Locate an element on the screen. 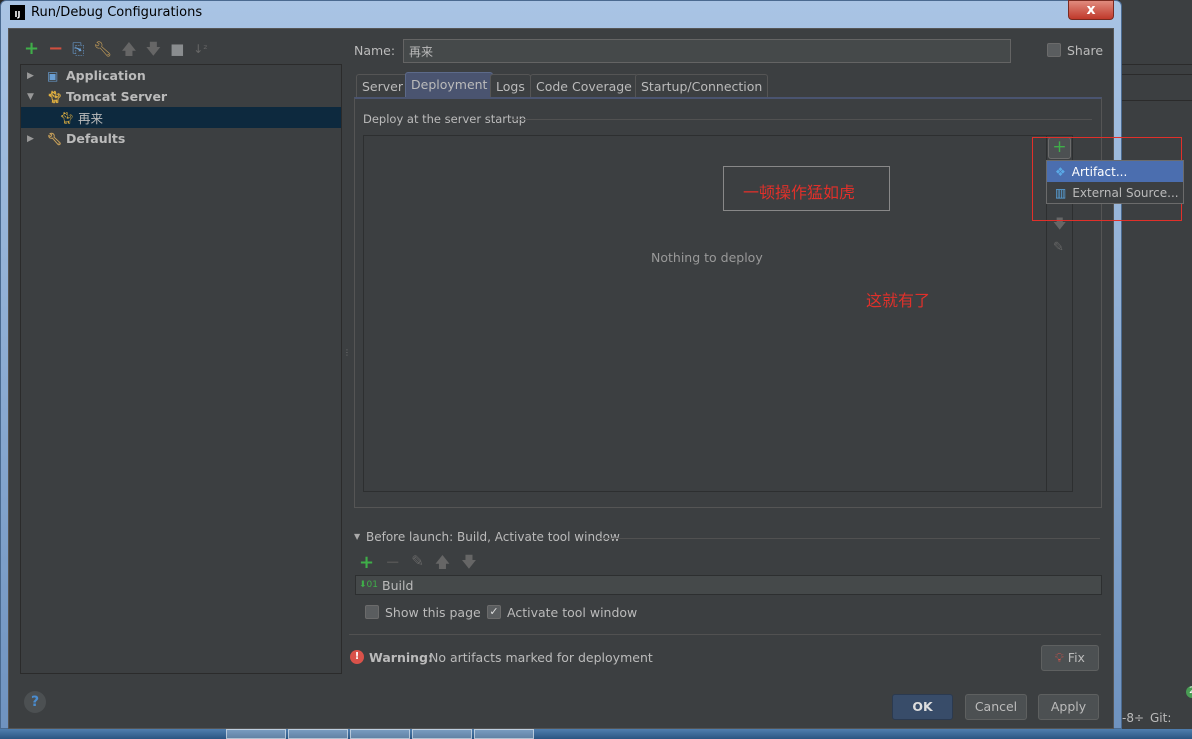 This screenshot has height=739, width=1192. annotation-note: 这就有了 is located at coordinates (898, 300).